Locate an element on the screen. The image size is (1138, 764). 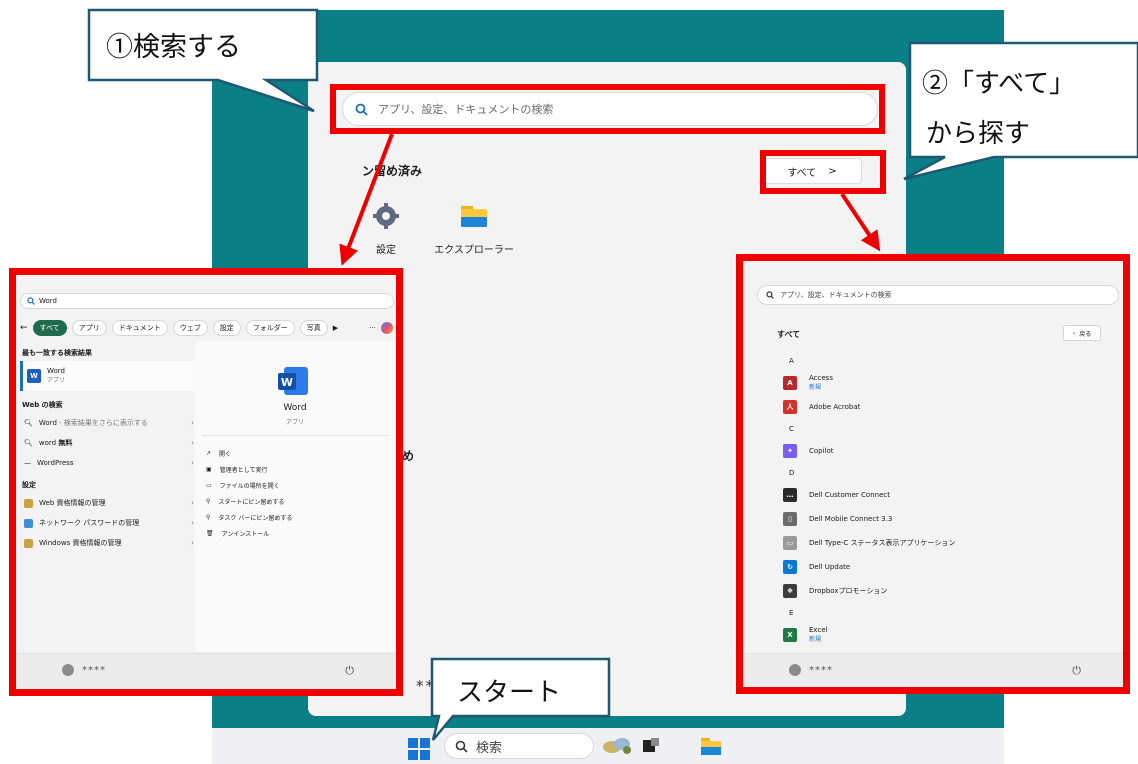
word-icon: W is located at coordinates (34, 376).